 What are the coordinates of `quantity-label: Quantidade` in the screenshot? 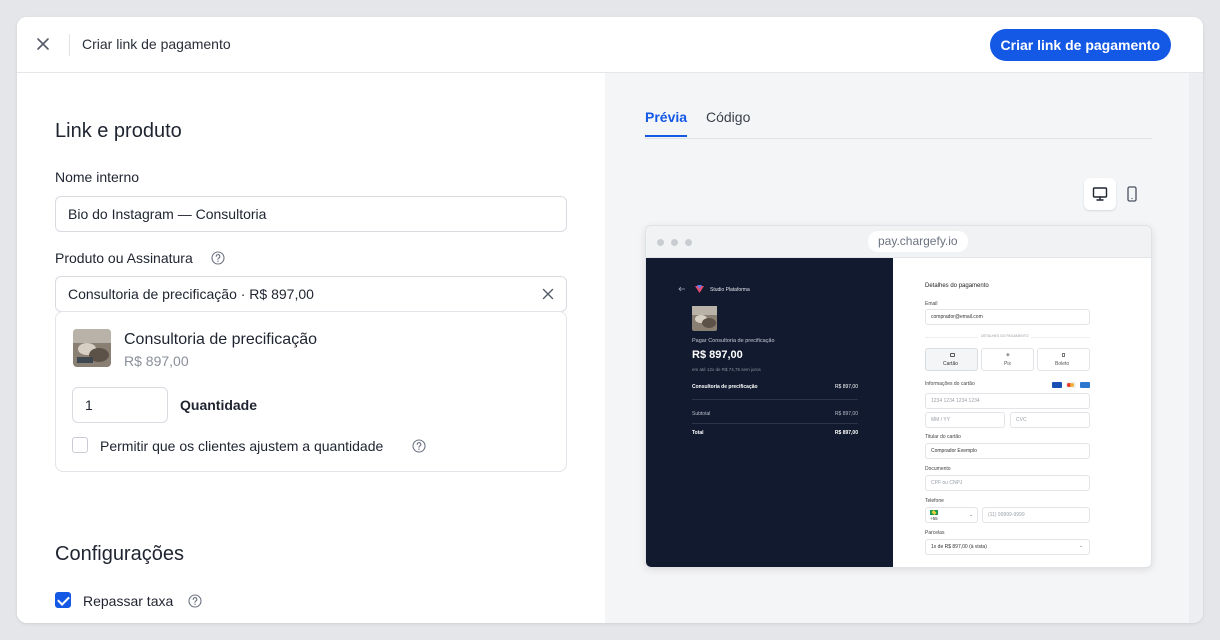 It's located at (219, 405).